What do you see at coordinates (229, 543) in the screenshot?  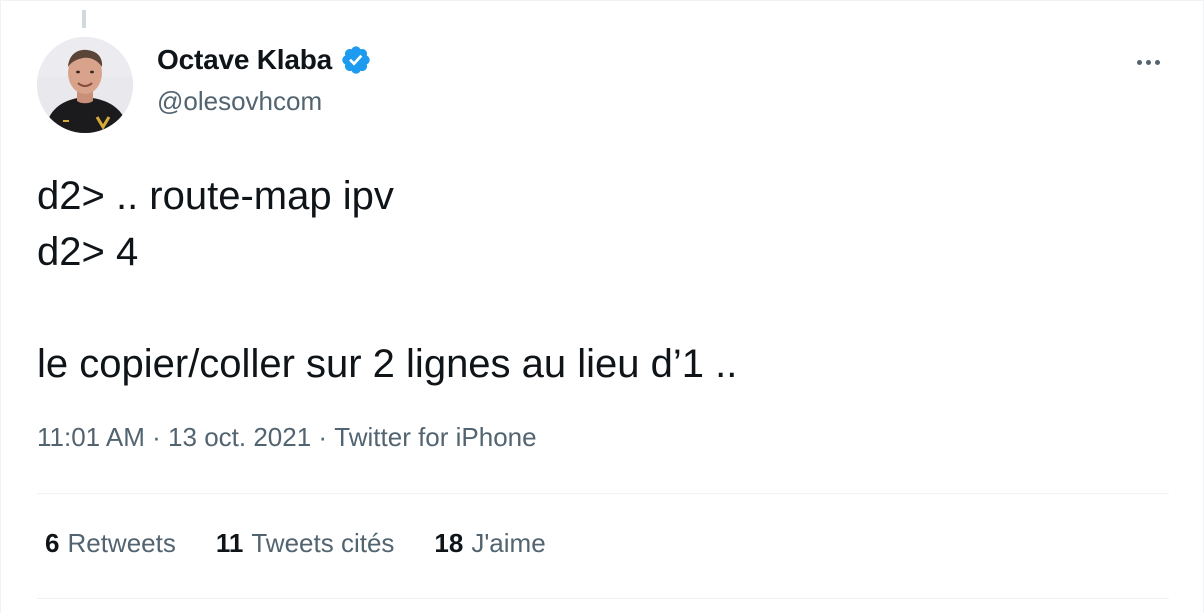 I see `quote-tweets-count: 11` at bounding box center [229, 543].